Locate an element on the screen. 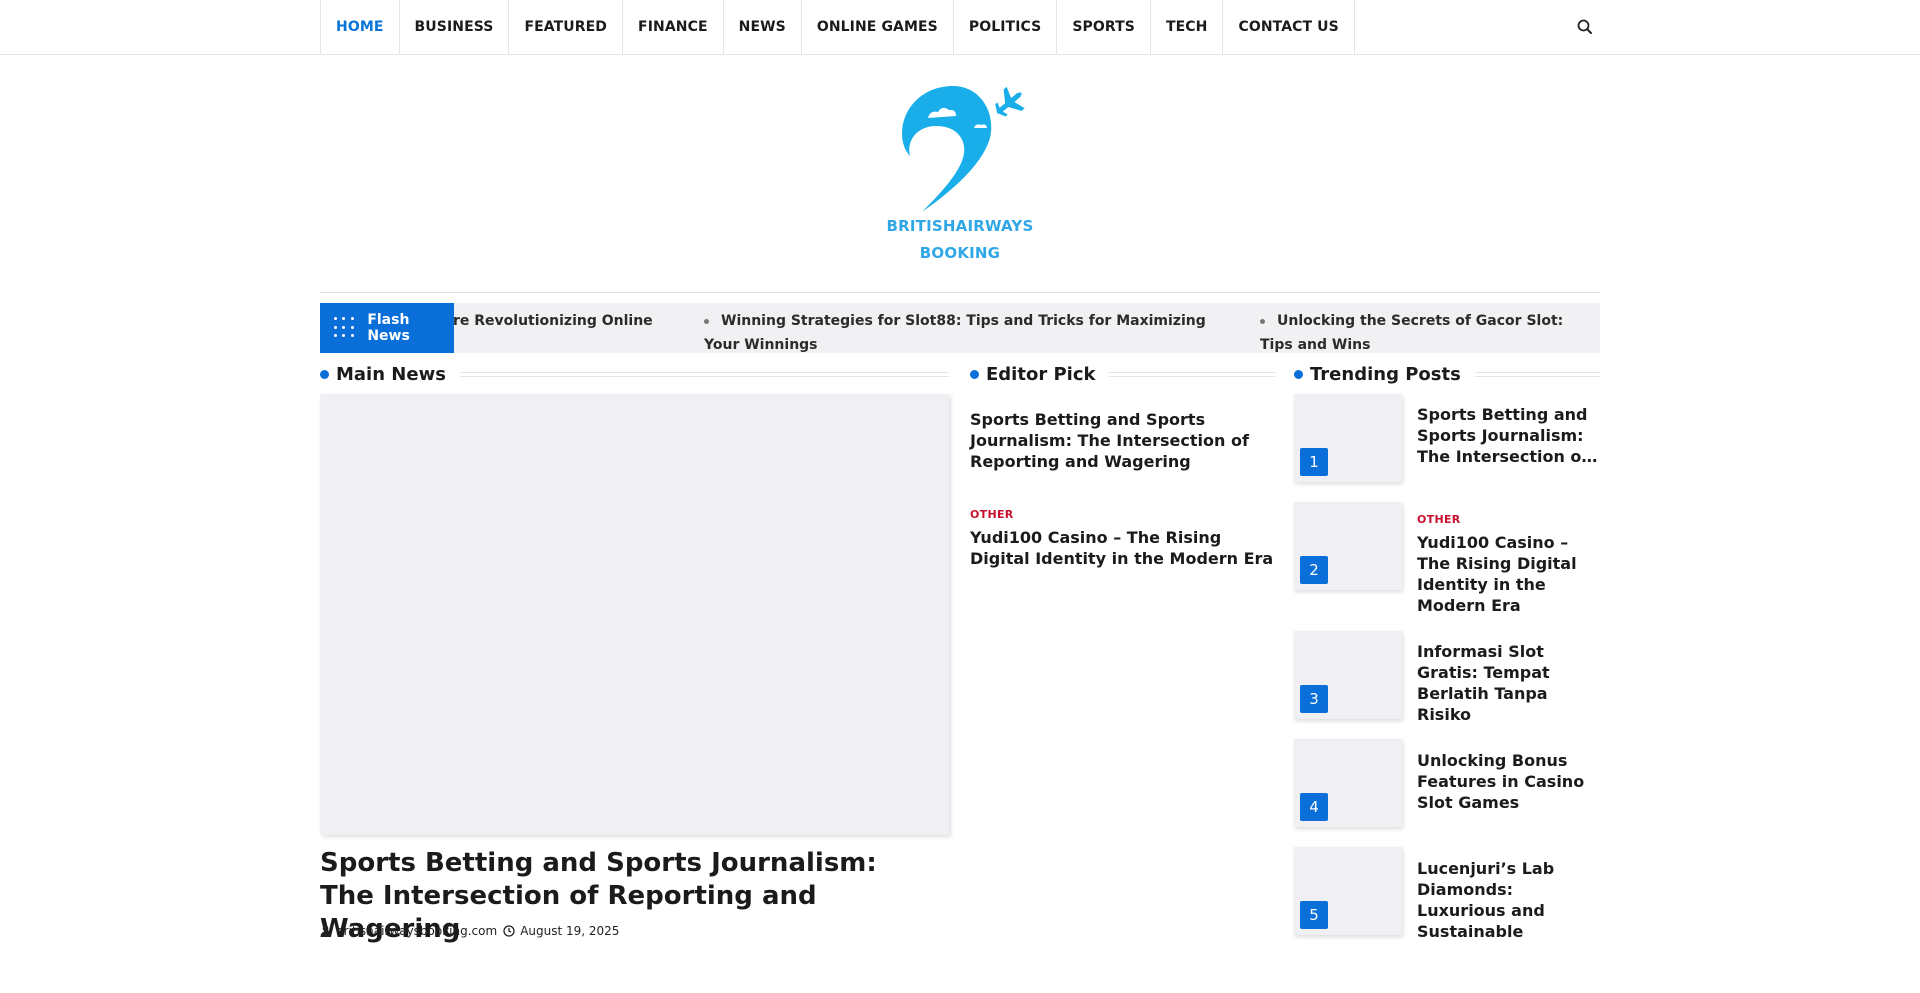  nav-item-contact-us: CONTACT US is located at coordinates (1289, 27).